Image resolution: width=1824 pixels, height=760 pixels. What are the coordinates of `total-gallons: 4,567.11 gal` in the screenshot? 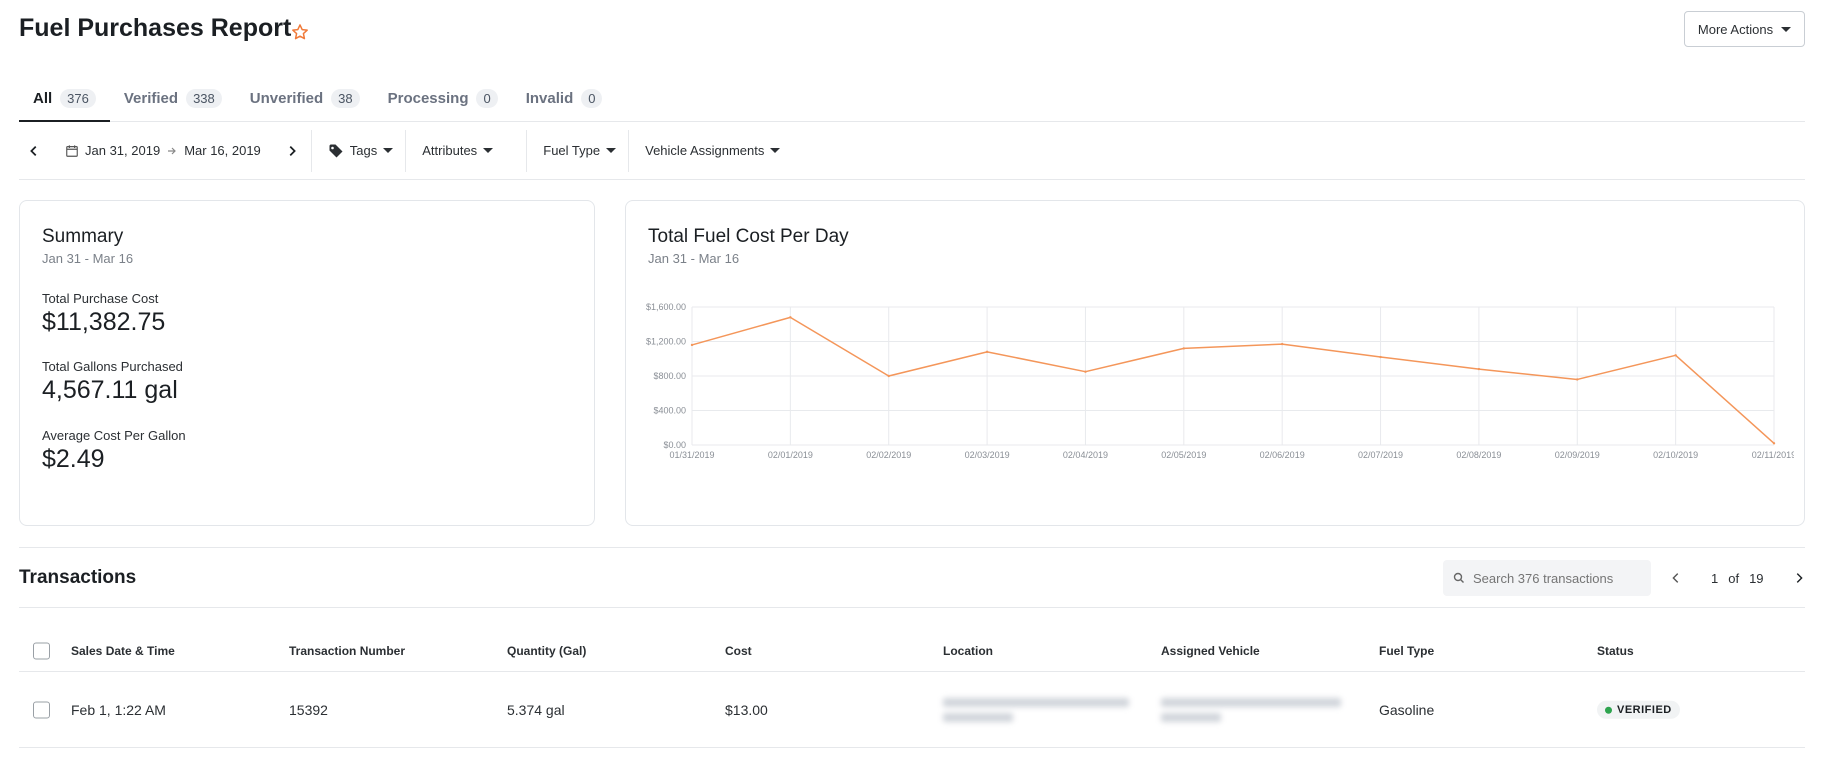 It's located at (110, 390).